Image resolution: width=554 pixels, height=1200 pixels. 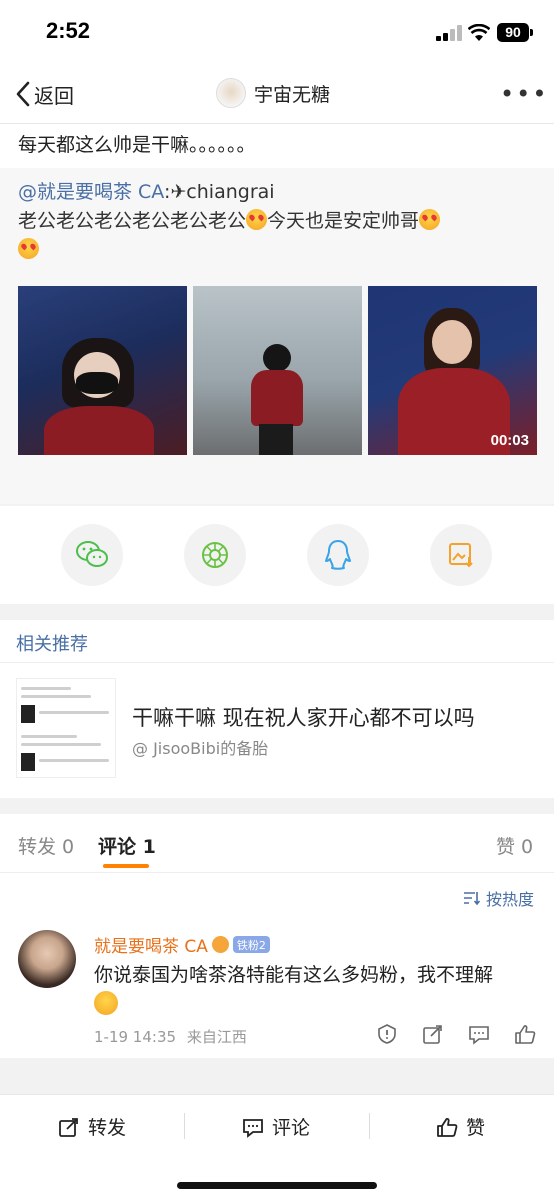 What do you see at coordinates (52, 644) in the screenshot?
I see `related-title: 相关推荐` at bounding box center [52, 644].